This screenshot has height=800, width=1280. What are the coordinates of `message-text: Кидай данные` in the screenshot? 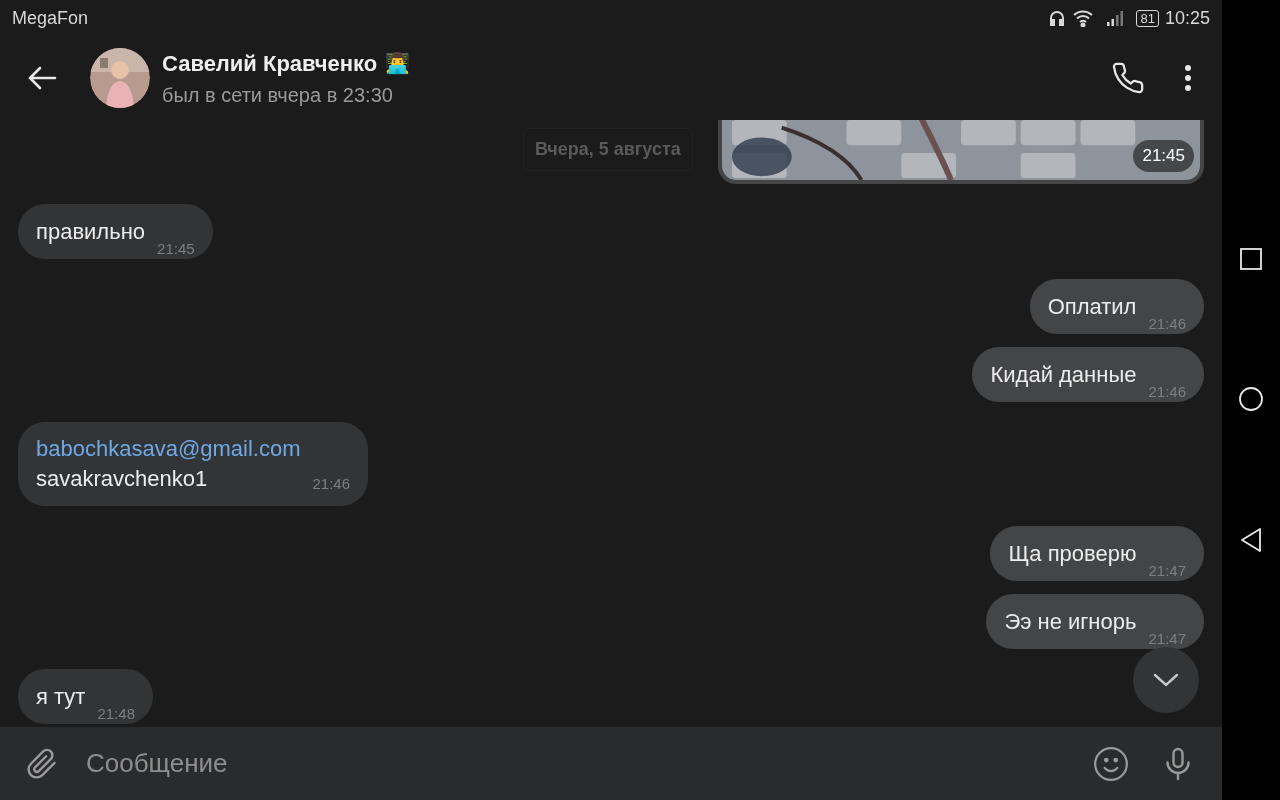 It's located at (1063, 375).